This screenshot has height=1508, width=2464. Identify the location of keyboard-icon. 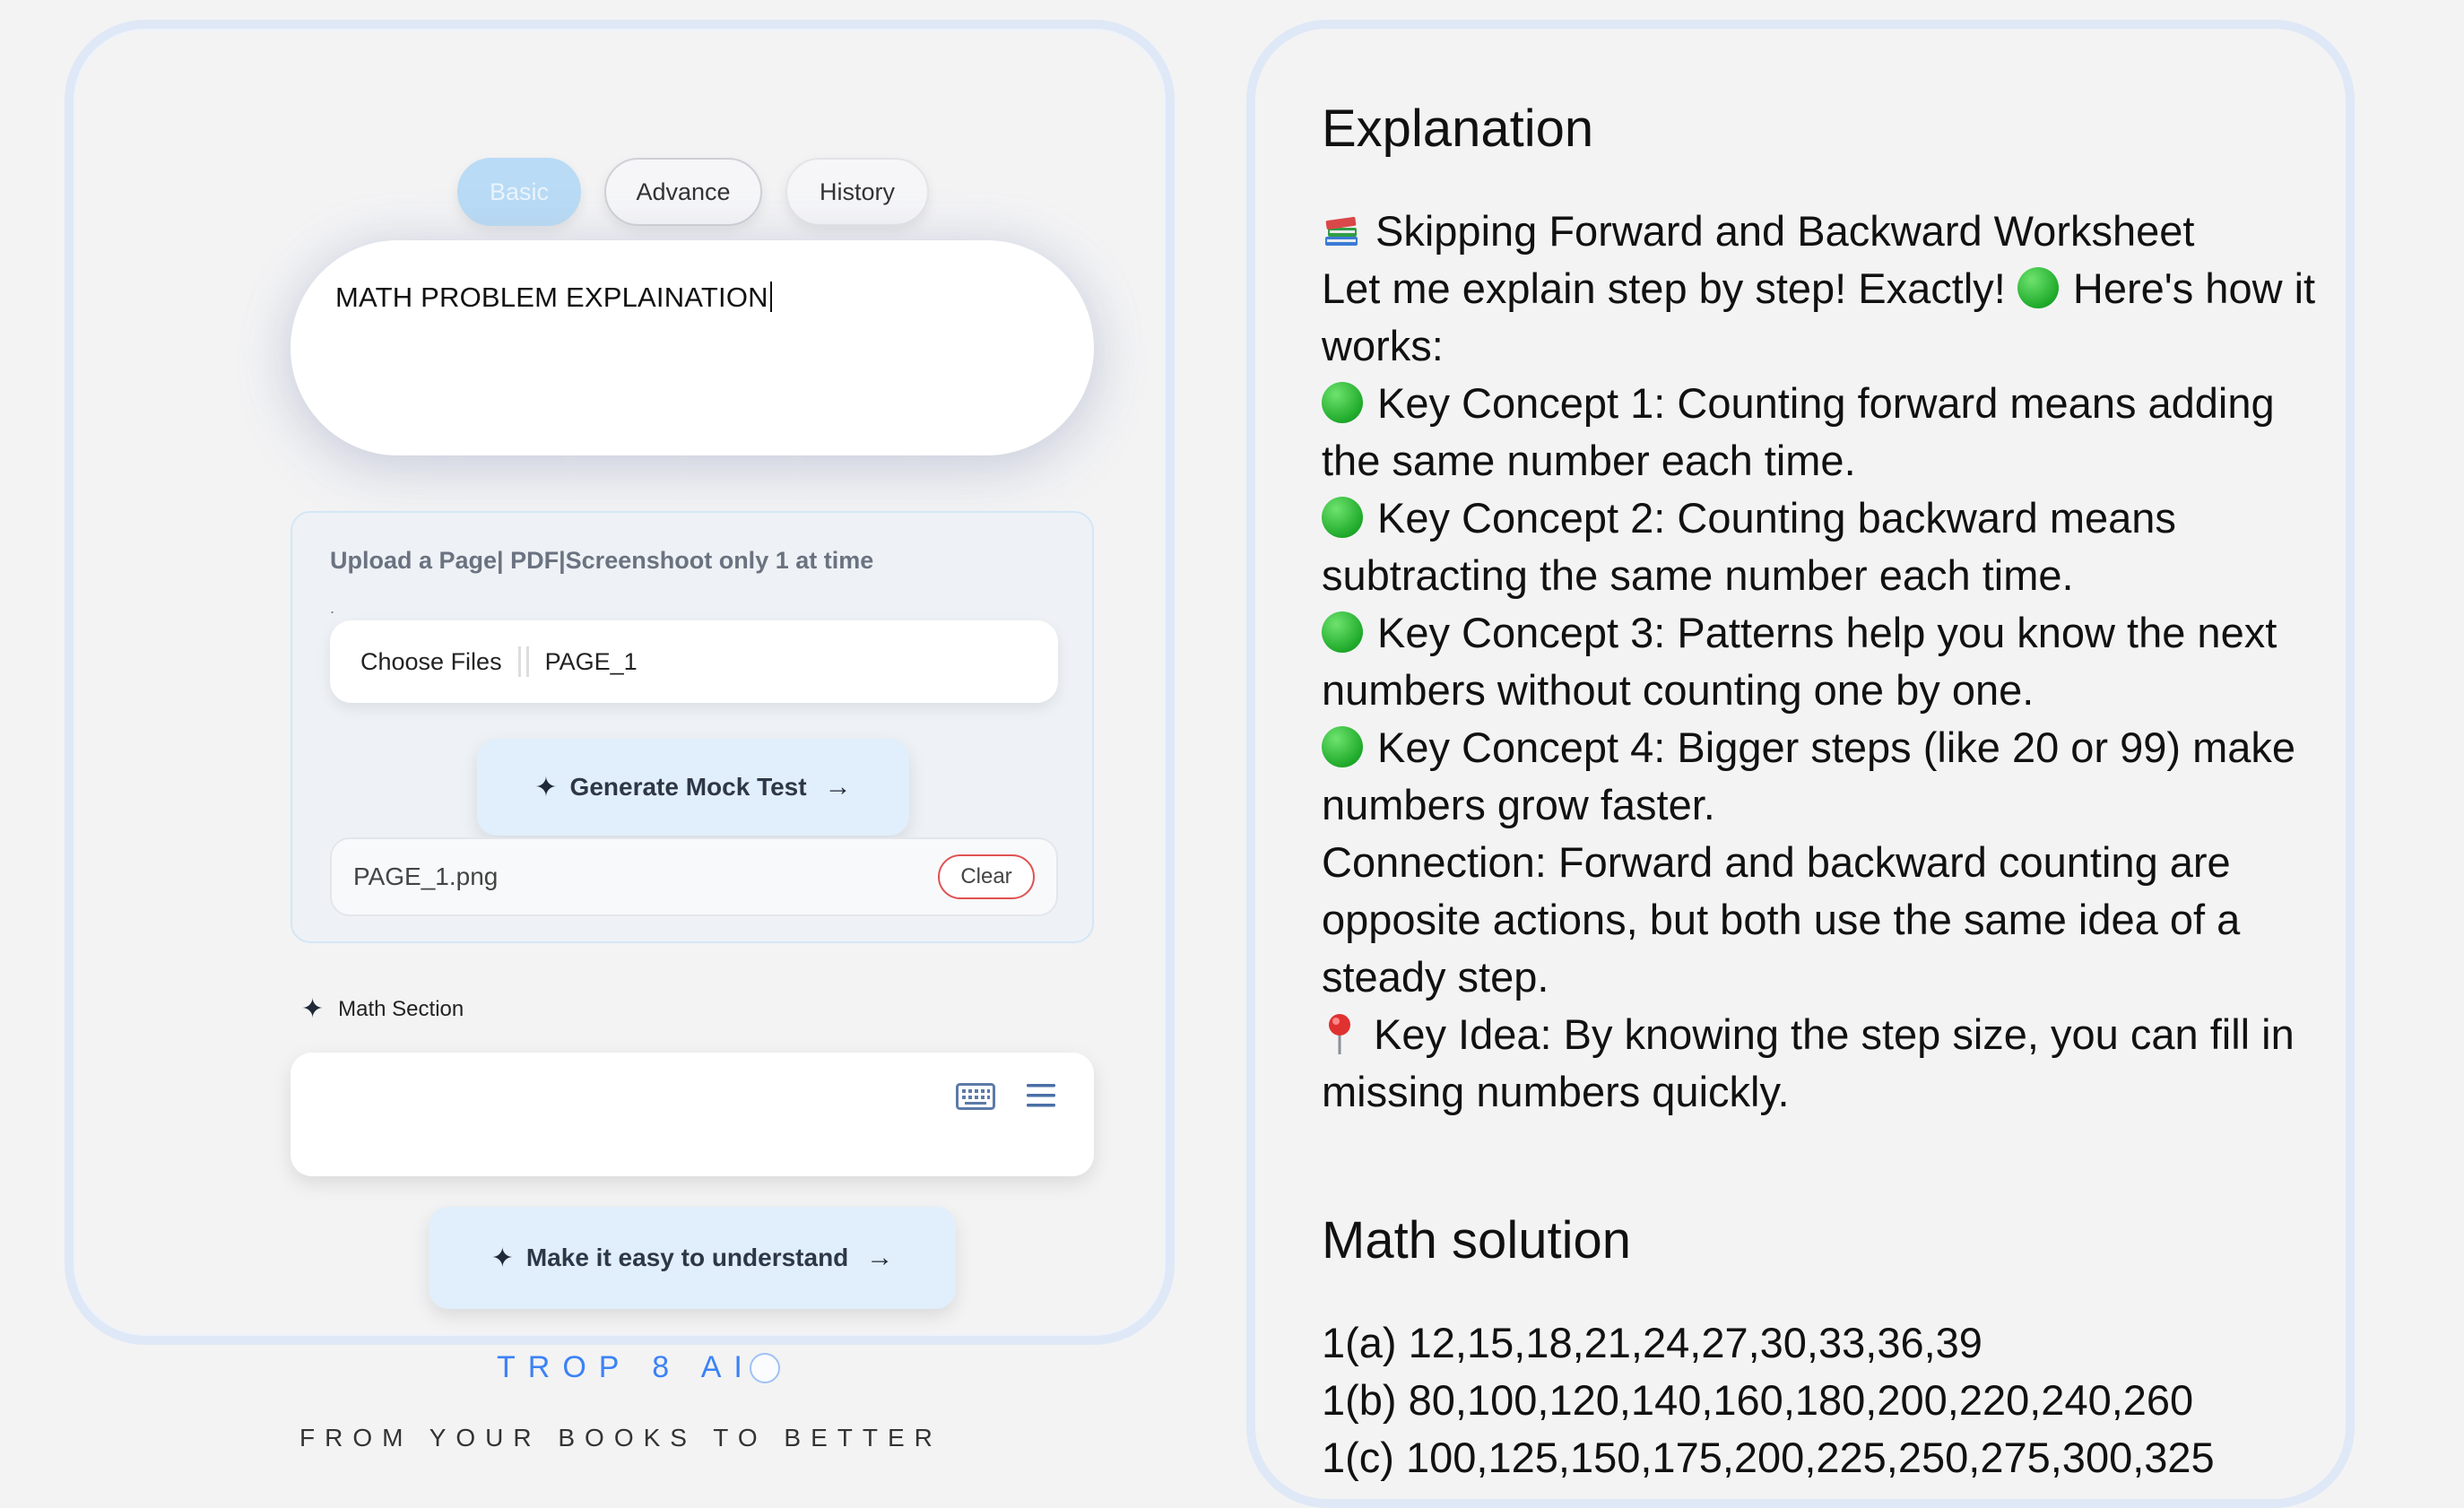
(975, 1096).